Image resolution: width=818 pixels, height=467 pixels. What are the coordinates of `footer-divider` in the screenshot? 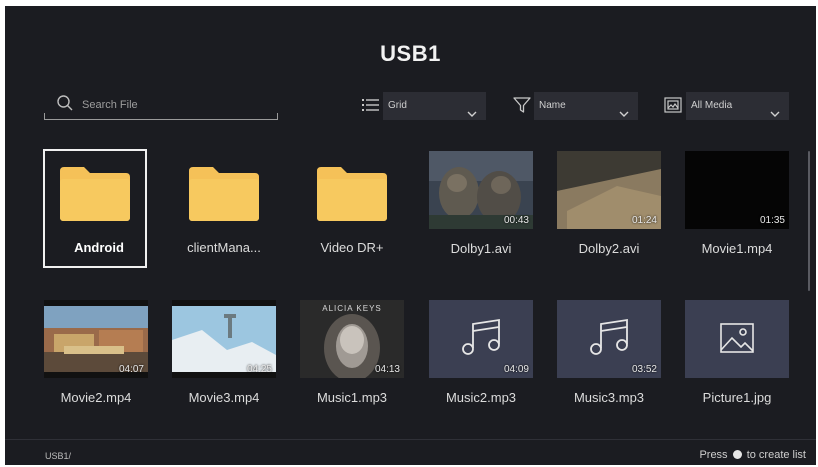 It's located at (410, 439).